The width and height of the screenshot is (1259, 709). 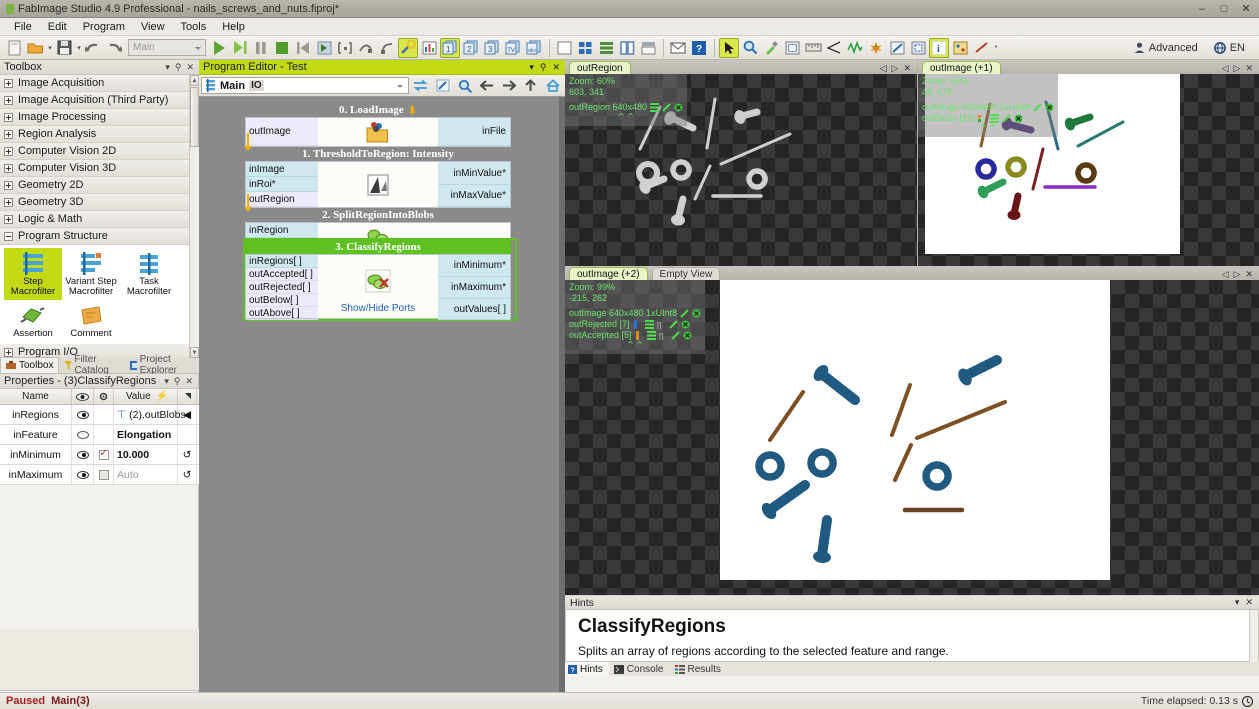 I want to click on pipette-icon, so click(x=771, y=48).